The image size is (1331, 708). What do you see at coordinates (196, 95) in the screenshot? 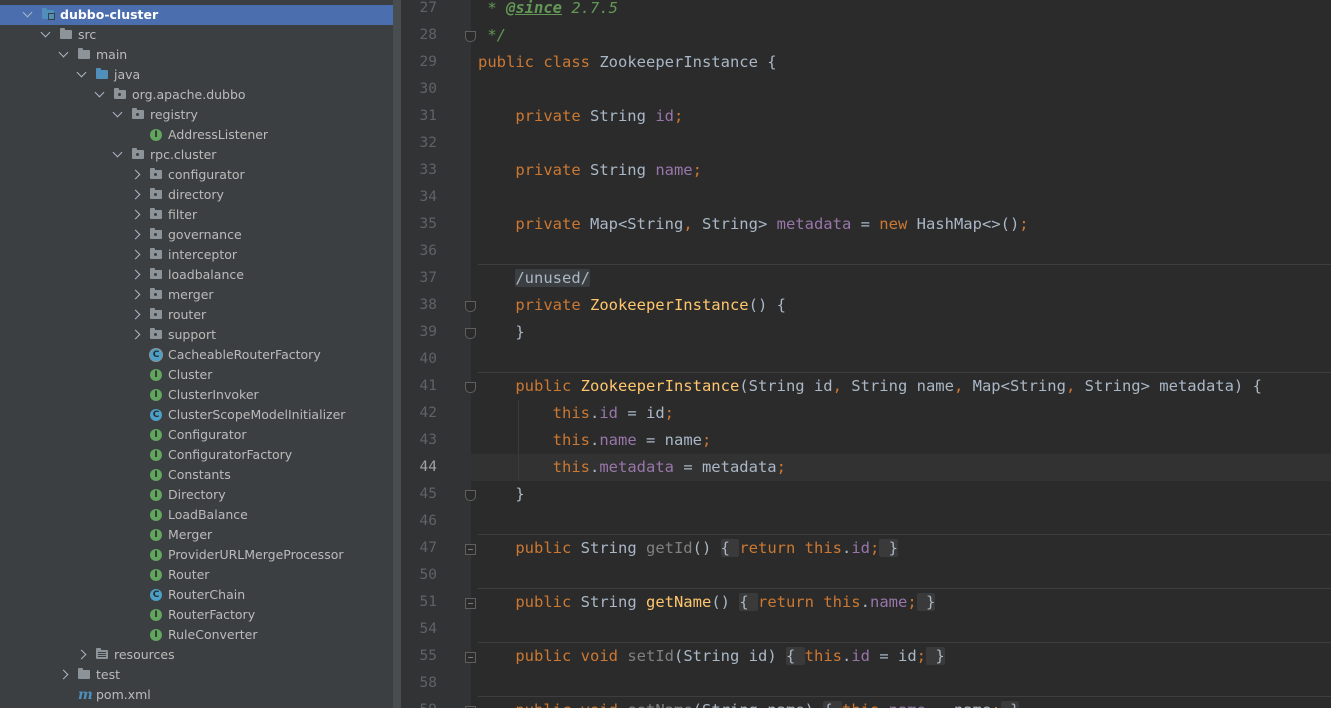
I see `tree-item: org.apache.dubbo` at bounding box center [196, 95].